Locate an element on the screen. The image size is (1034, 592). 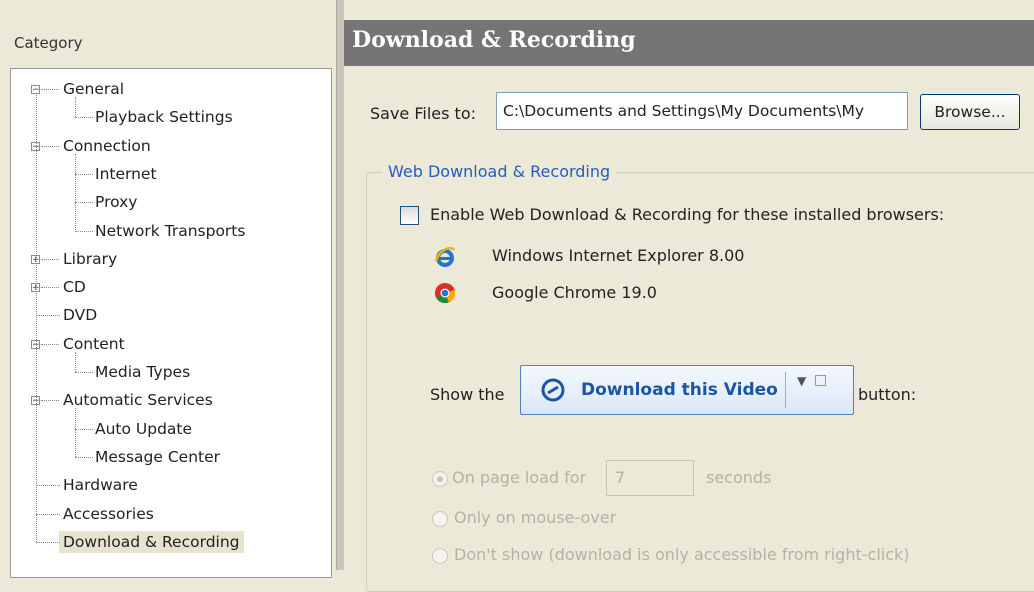
tree-item-media-types: Media Types is located at coordinates (142, 372).